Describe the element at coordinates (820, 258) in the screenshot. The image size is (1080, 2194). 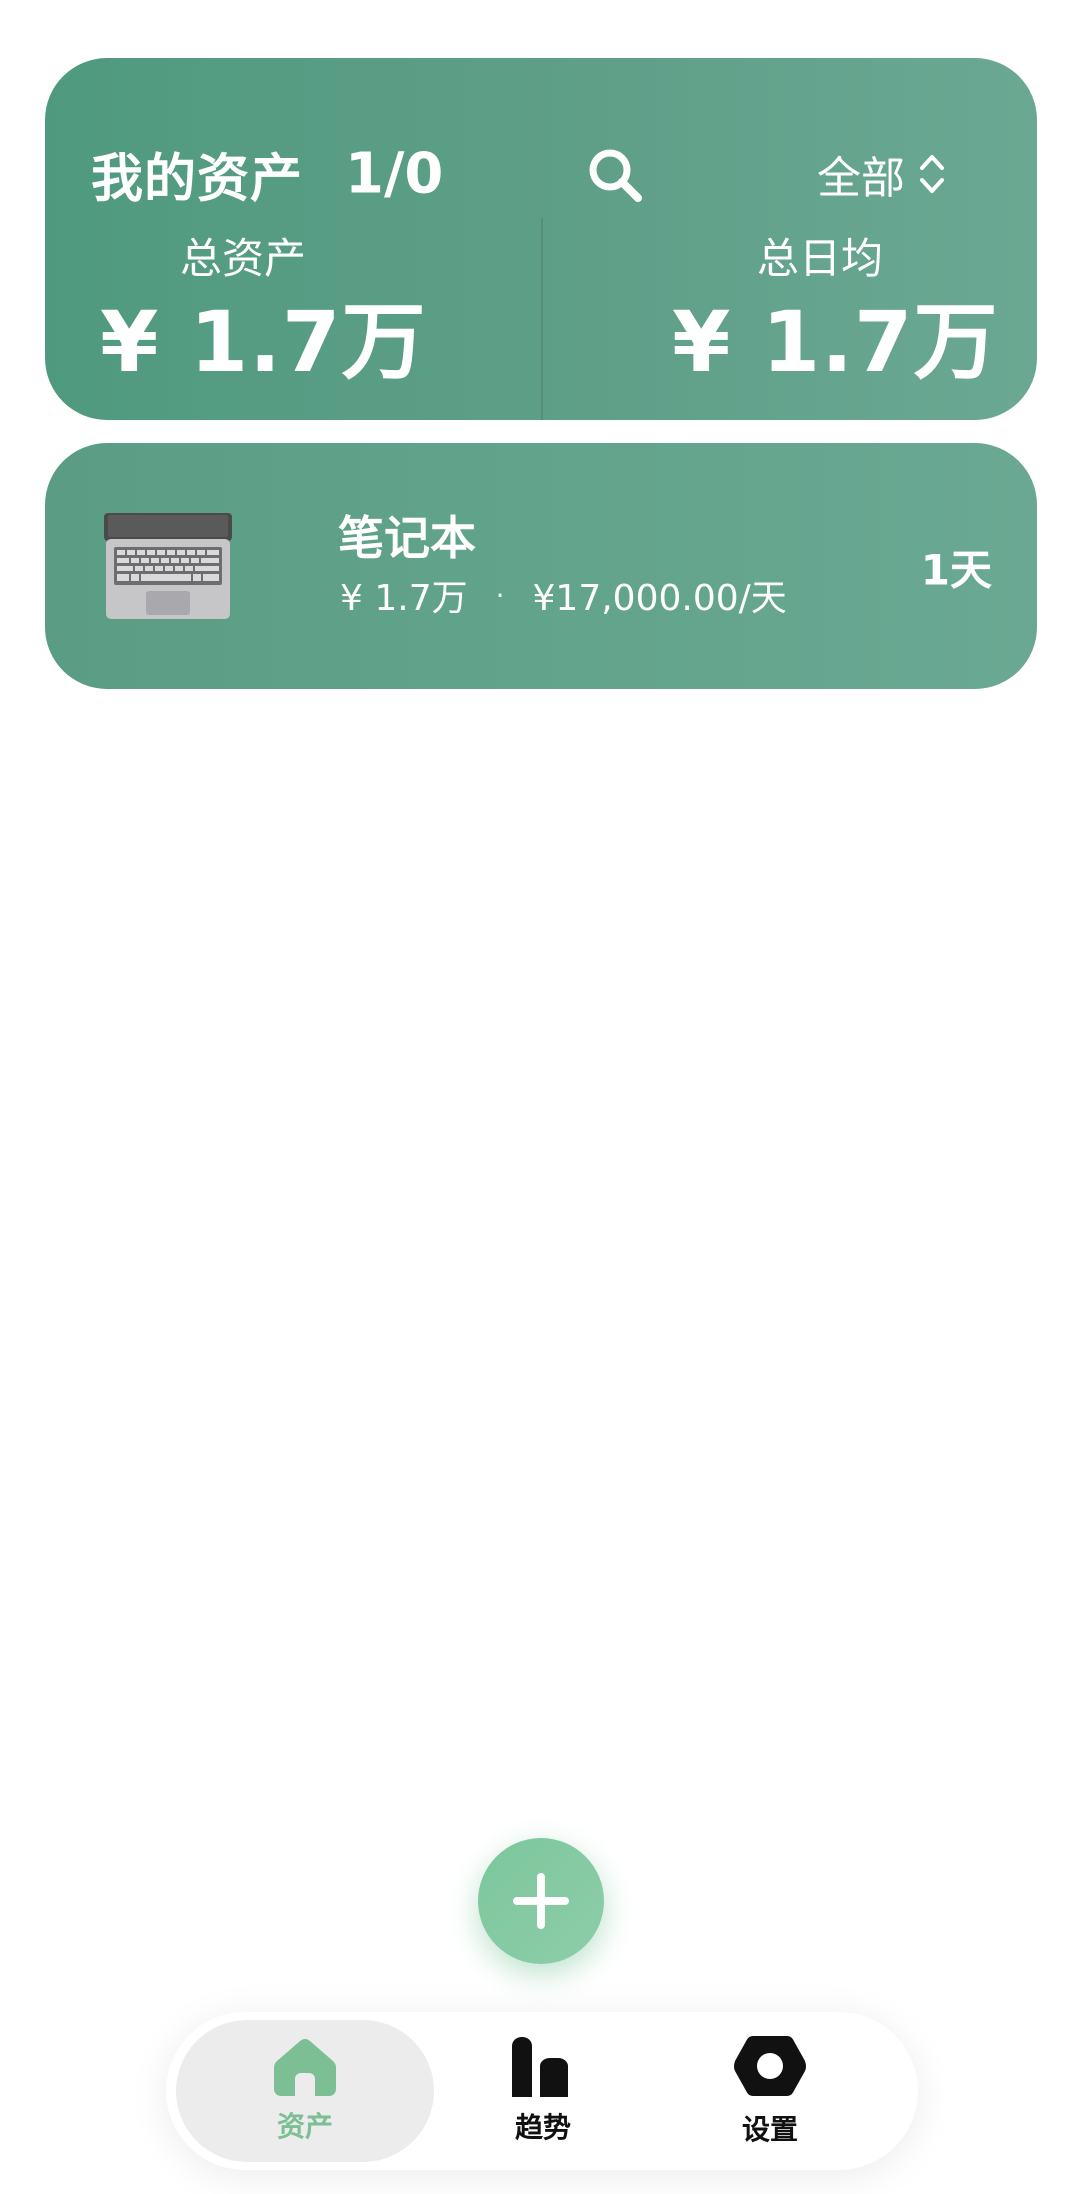
I see `daily-average-label: 总日均` at that location.